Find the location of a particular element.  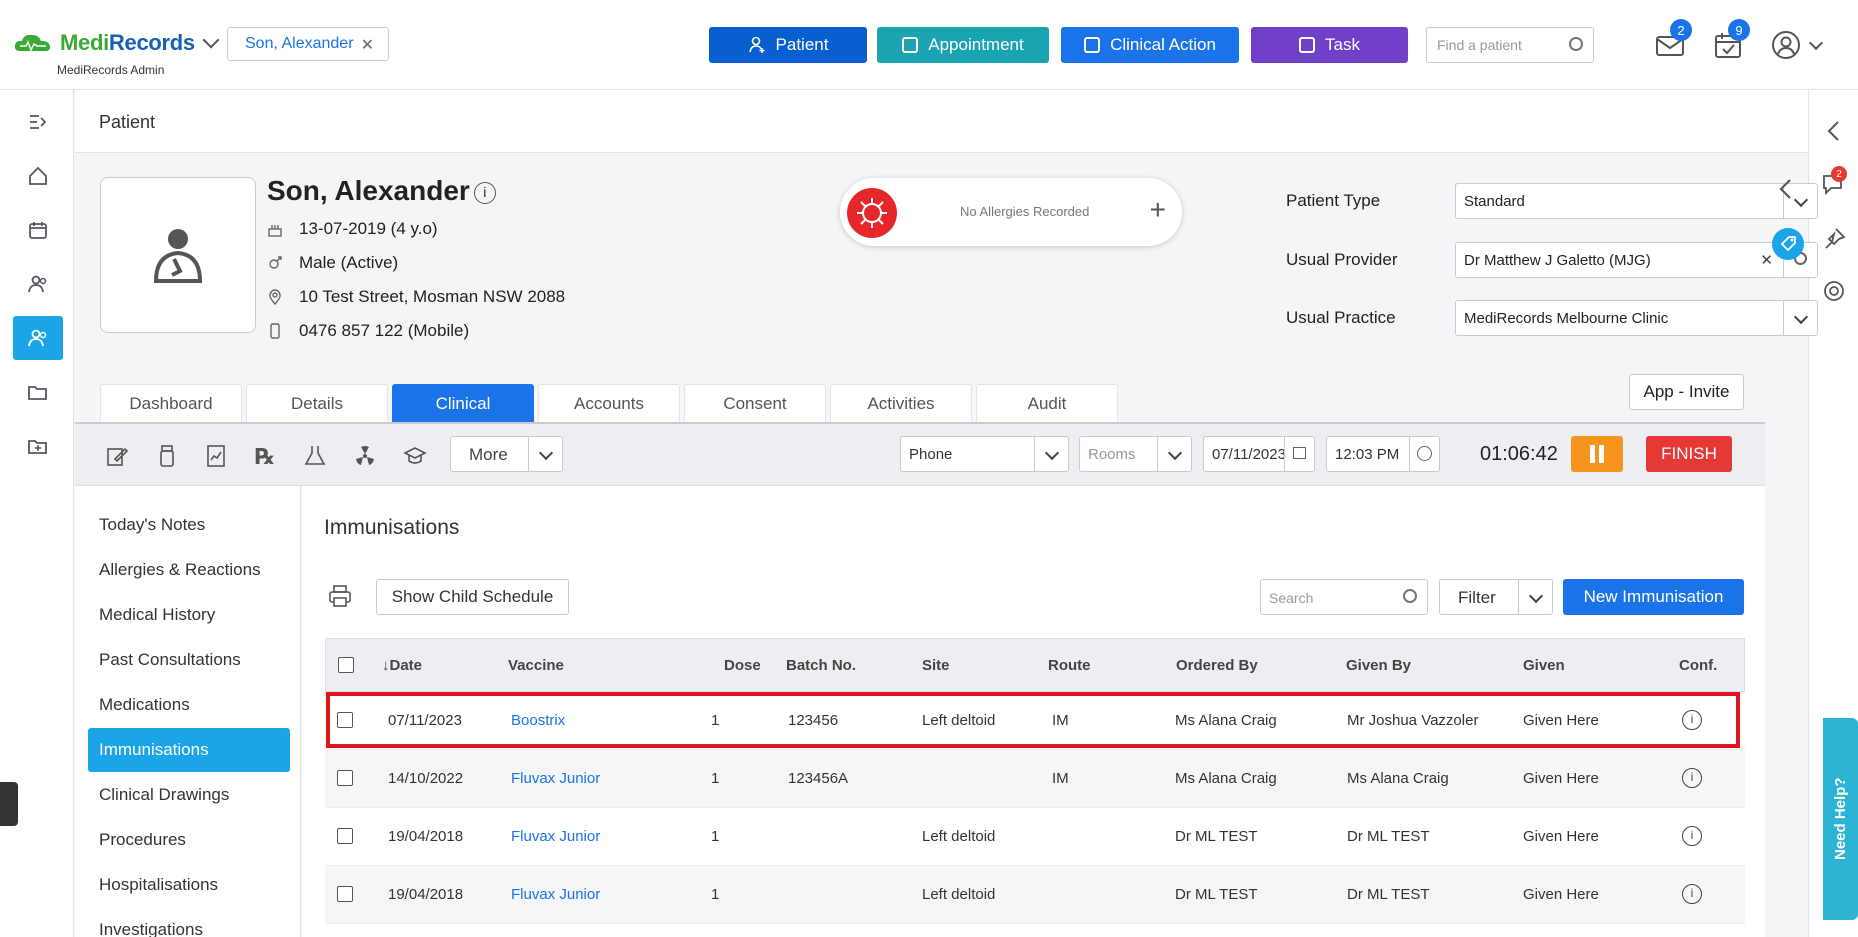

patient-type-select: Standard is located at coordinates (1636, 201).